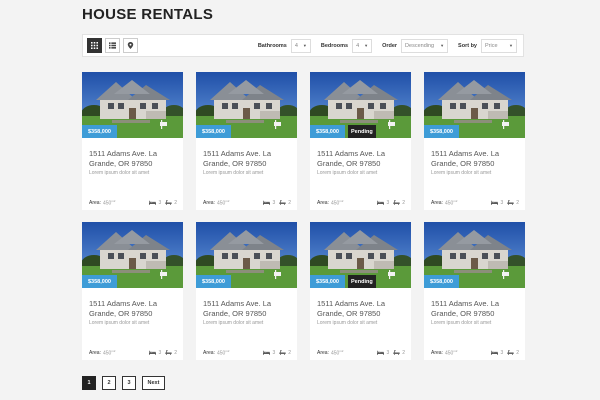 This screenshot has height=400, width=600. I want to click on sort-by-select: Price ▼, so click(499, 45).